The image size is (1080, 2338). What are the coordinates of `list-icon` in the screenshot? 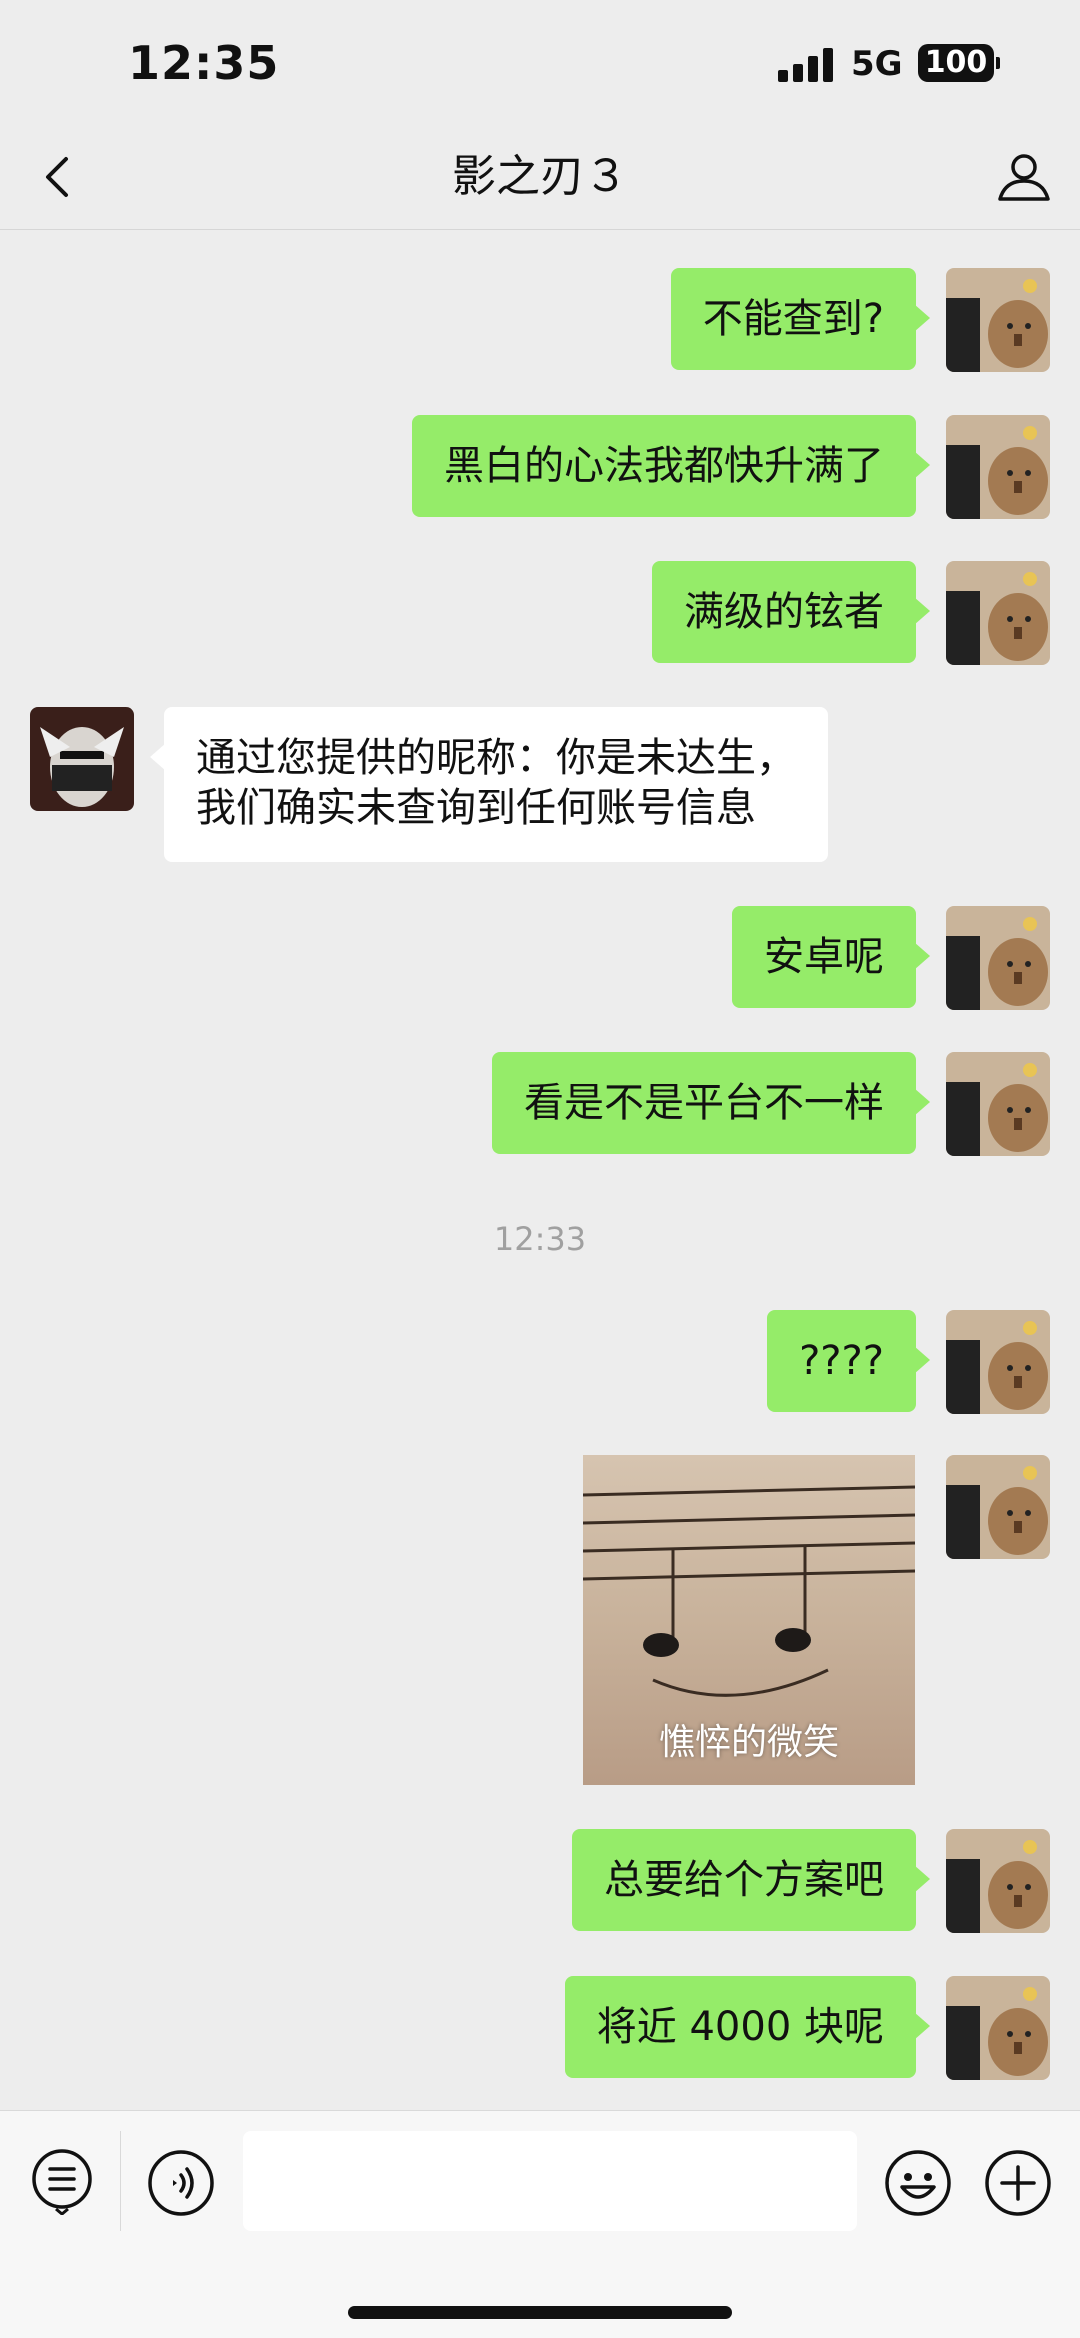 It's located at (62, 2182).